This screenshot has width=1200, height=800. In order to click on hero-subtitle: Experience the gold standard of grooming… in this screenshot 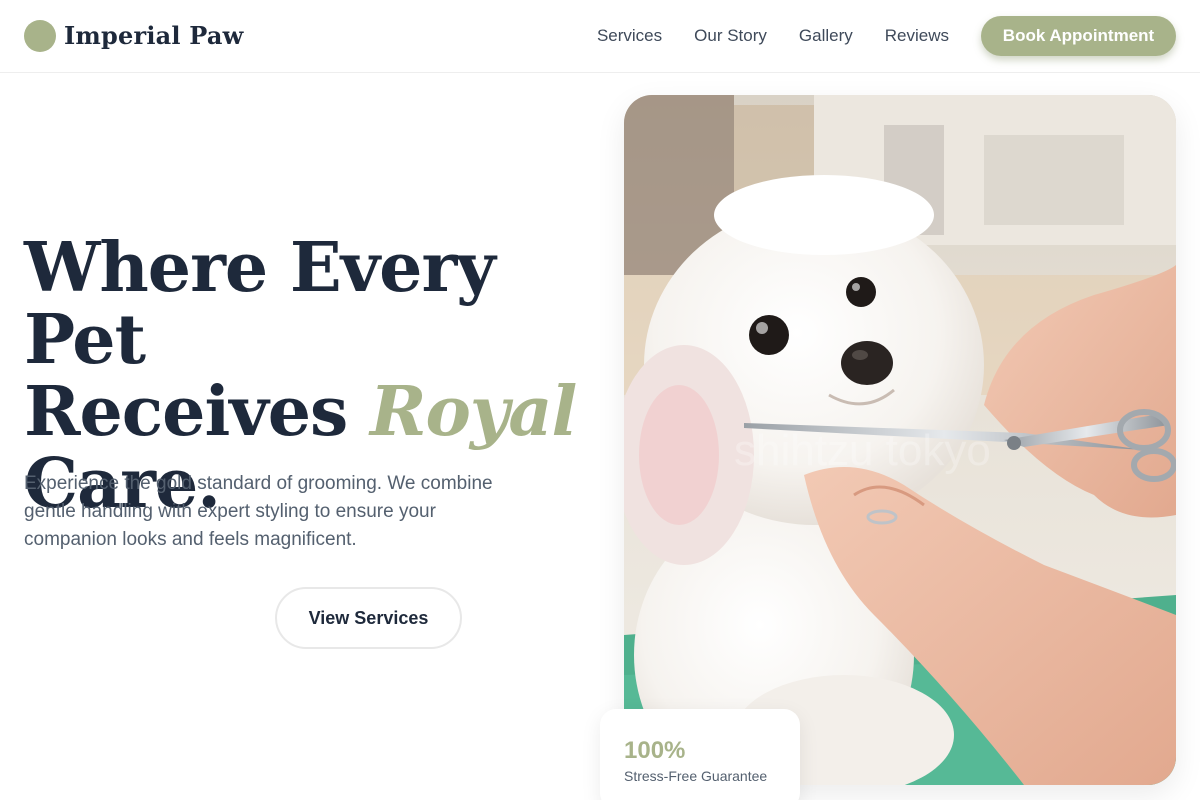, I will do `click(258, 511)`.